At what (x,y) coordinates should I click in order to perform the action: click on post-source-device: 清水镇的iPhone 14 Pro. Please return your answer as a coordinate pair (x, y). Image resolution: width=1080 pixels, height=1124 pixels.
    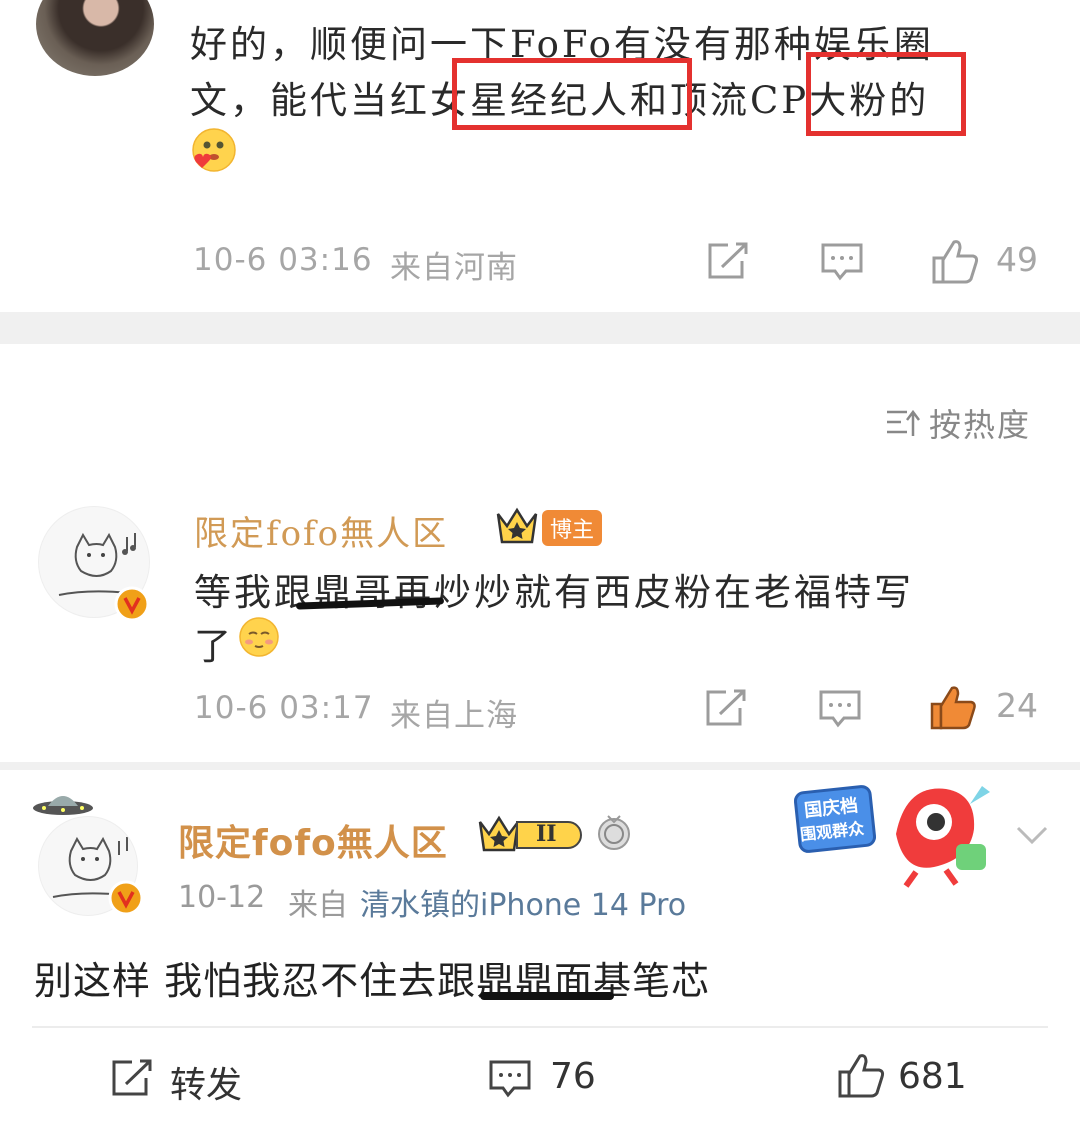
    Looking at the image, I should click on (523, 902).